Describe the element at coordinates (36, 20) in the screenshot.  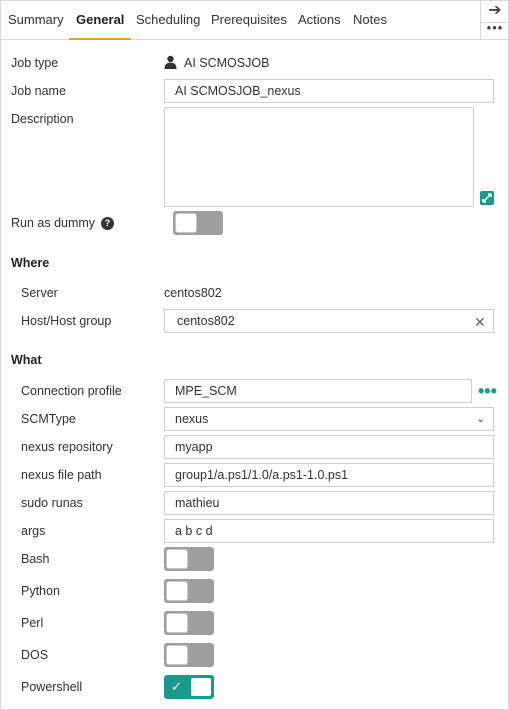
I see `tab-summary: Summary` at that location.